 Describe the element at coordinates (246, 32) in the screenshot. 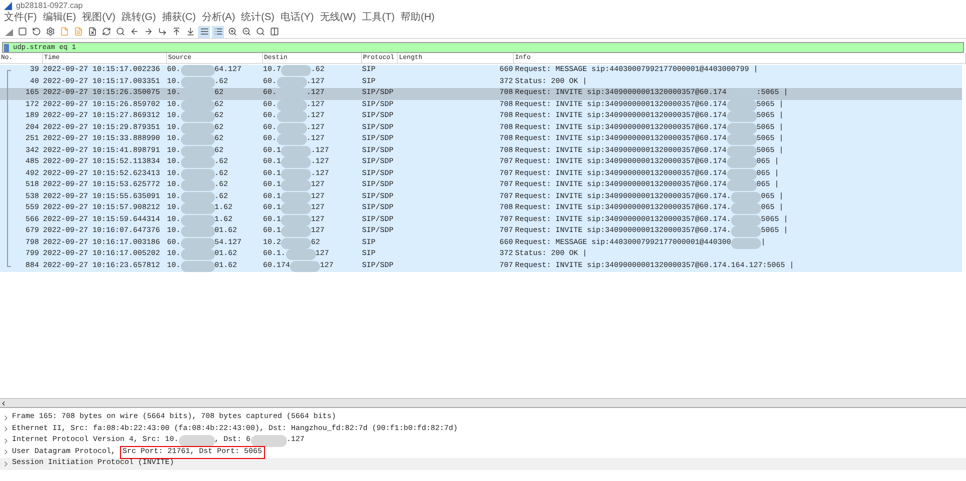

I see `zoom-out-icon` at that location.